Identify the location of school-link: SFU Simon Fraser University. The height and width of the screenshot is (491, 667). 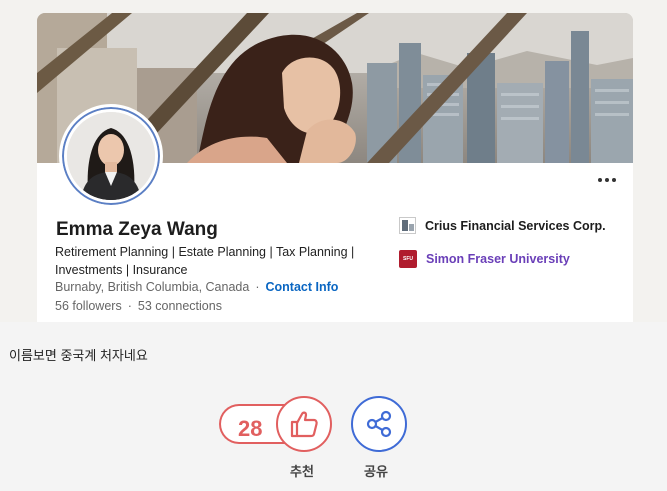
(484, 259).